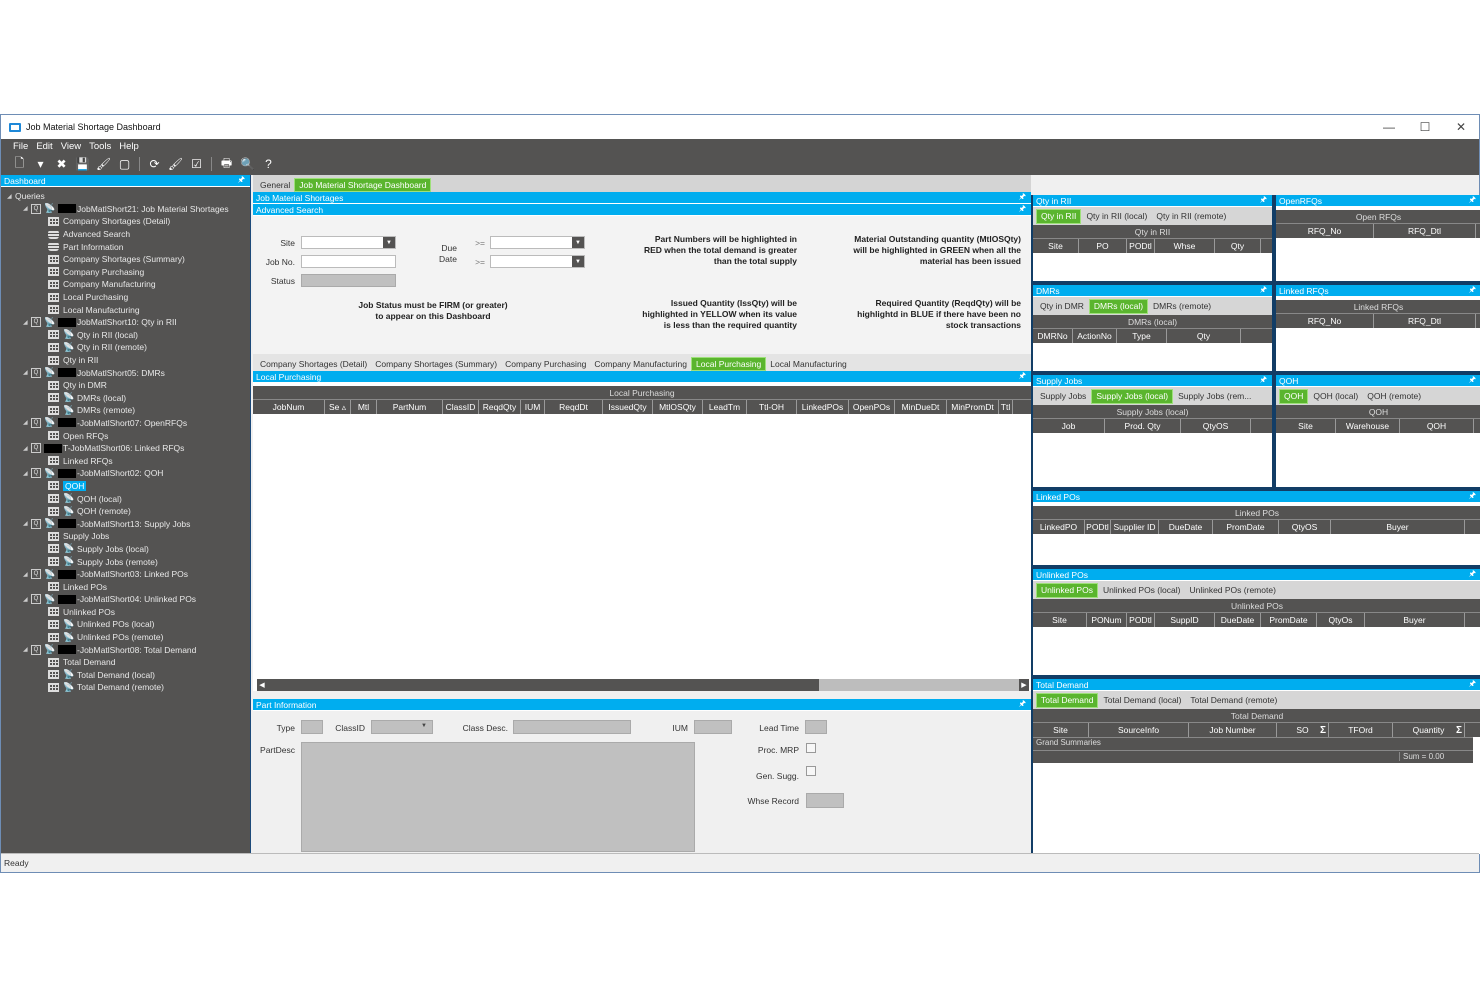  Describe the element at coordinates (1389, 127) in the screenshot. I see `minimize-button: —` at that location.